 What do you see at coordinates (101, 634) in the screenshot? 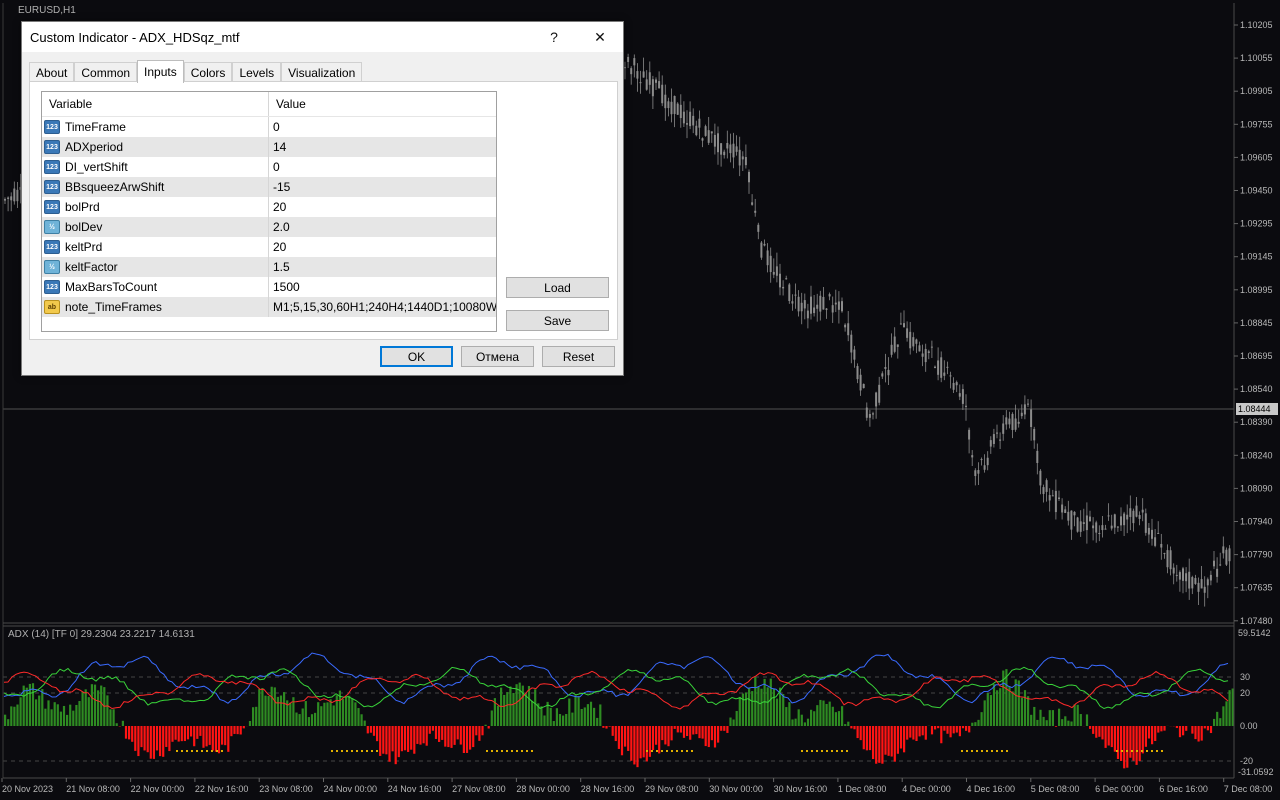
I see `indicator-label: ADX (14) [TF 0] 29.2304 23.2217 14.6131` at bounding box center [101, 634].